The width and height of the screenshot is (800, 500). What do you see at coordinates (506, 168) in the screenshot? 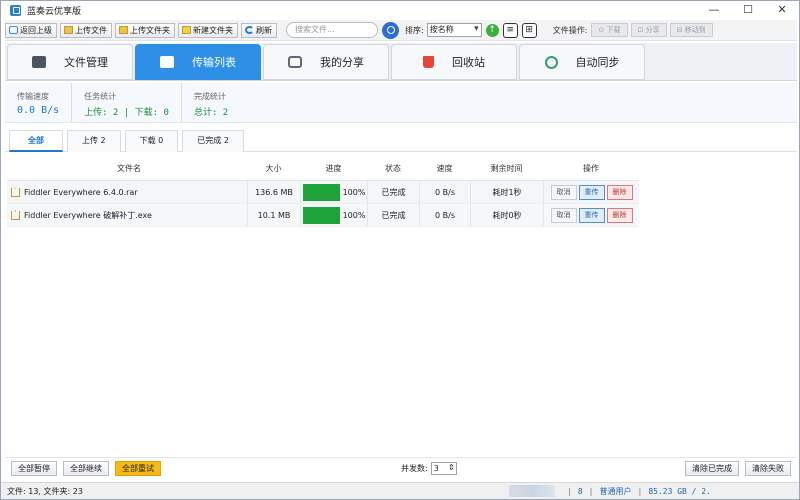
I see `col-remaining: 剩余时间` at bounding box center [506, 168].